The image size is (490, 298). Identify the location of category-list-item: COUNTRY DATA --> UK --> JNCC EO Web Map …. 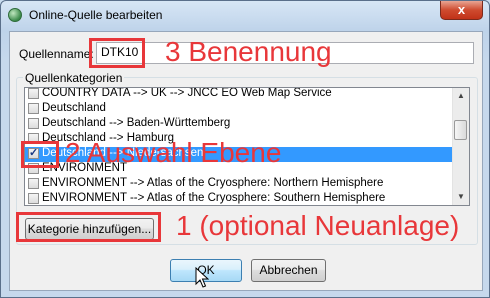
(247, 94).